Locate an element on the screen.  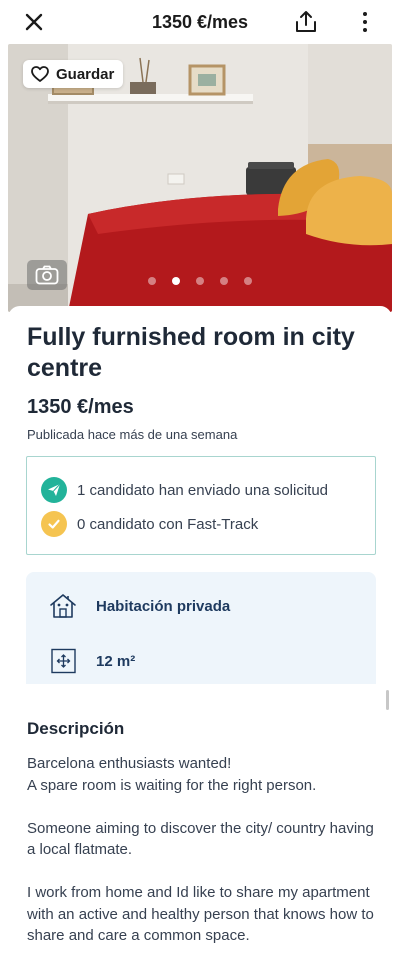
applicants-submitted-row: 1 candidato han enviado una solicitud is located at coordinates (184, 490).